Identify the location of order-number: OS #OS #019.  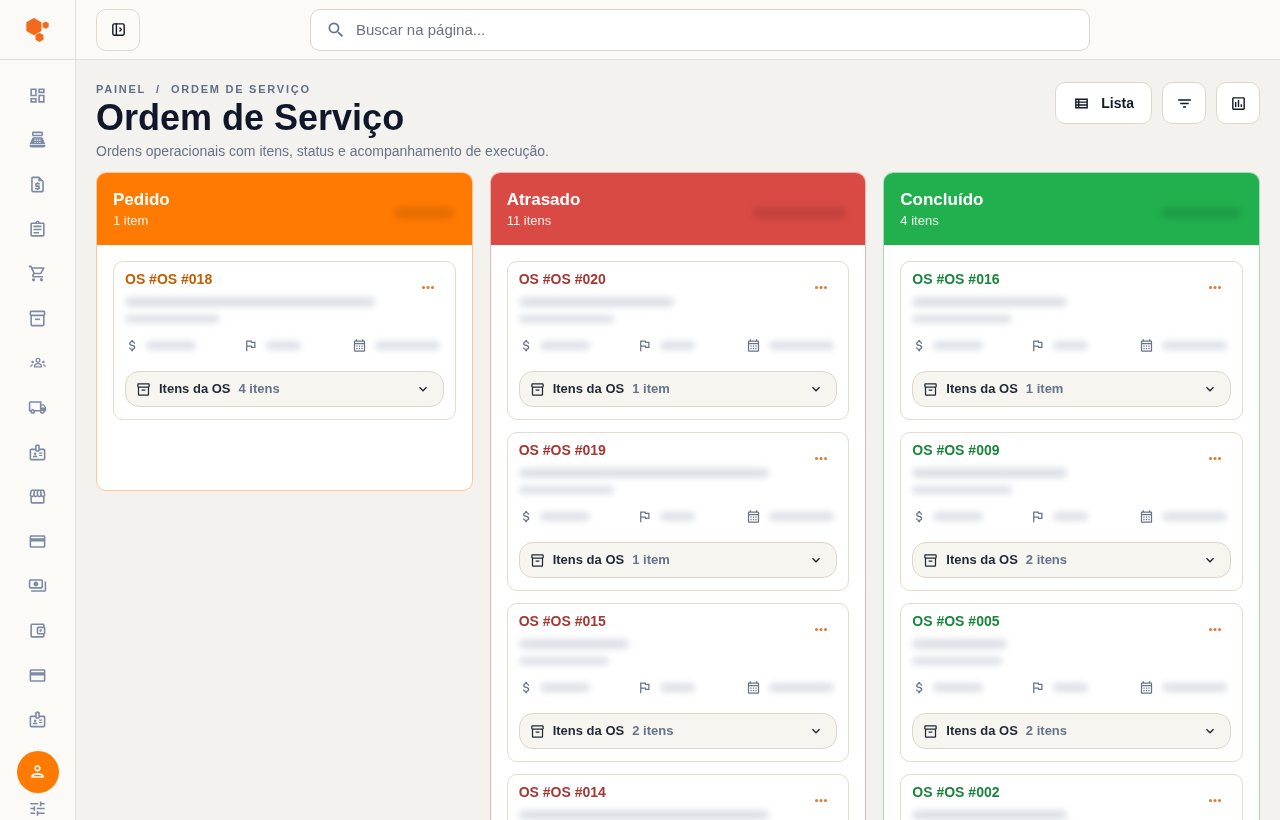
(562, 450).